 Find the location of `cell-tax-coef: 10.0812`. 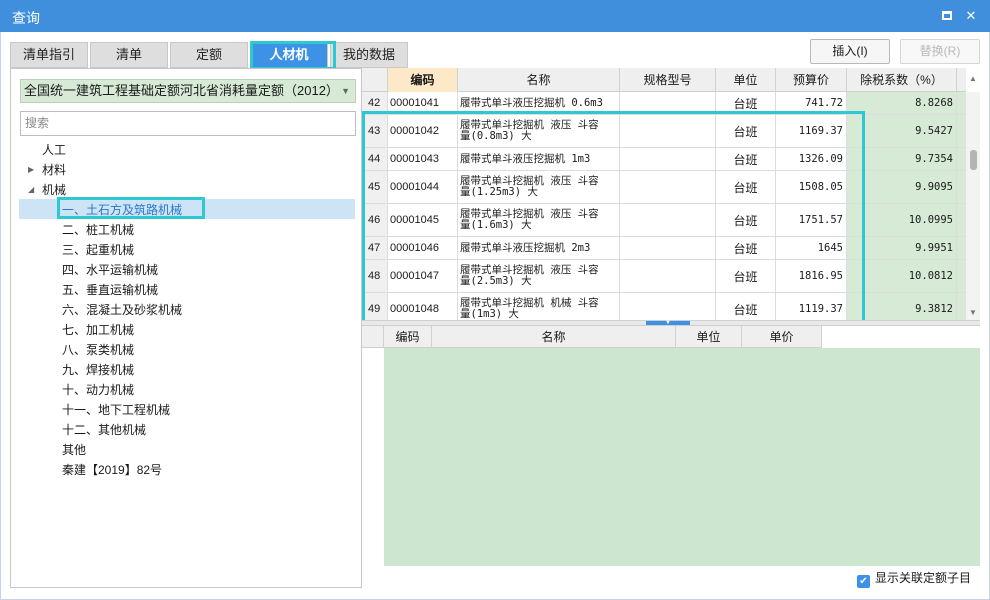

cell-tax-coef: 10.0812 is located at coordinates (902, 276).